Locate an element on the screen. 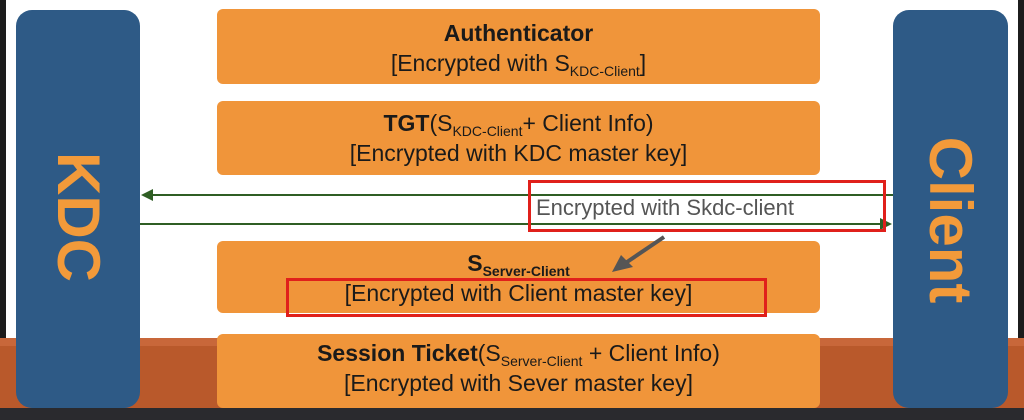  session-ticket-encryption: [Encrypted with Sever master key] is located at coordinates (518, 383).